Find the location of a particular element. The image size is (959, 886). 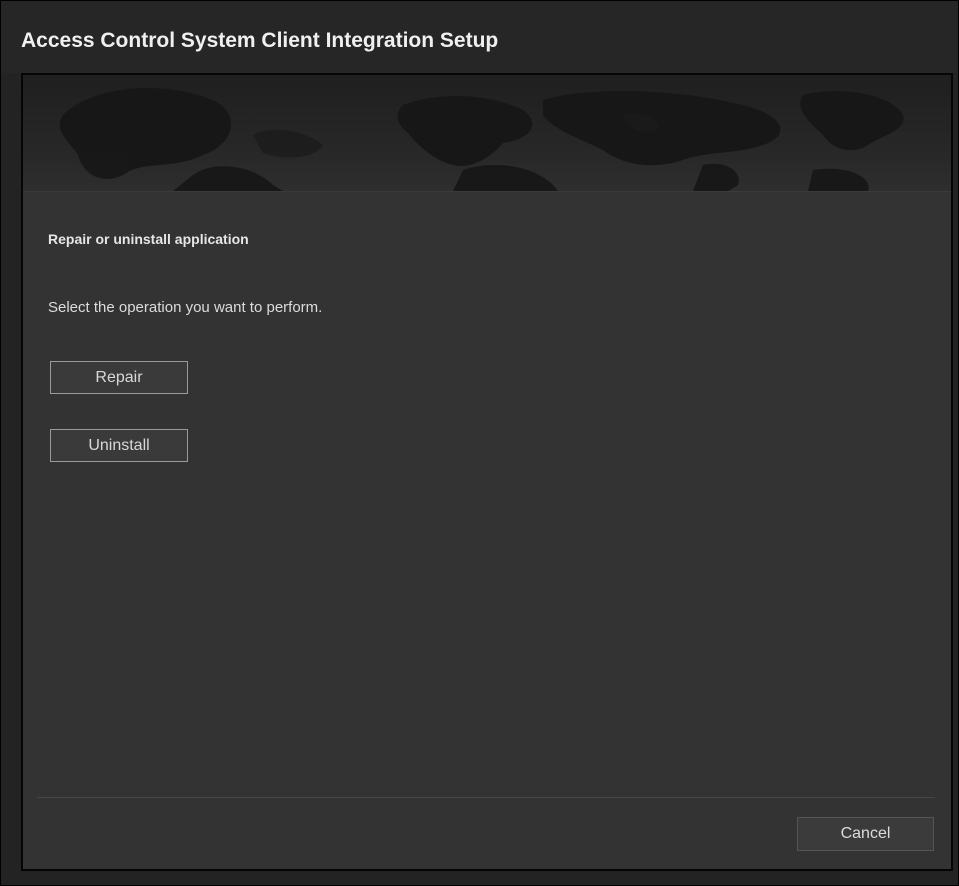

uninstall-button: Uninstall is located at coordinates (119, 445).